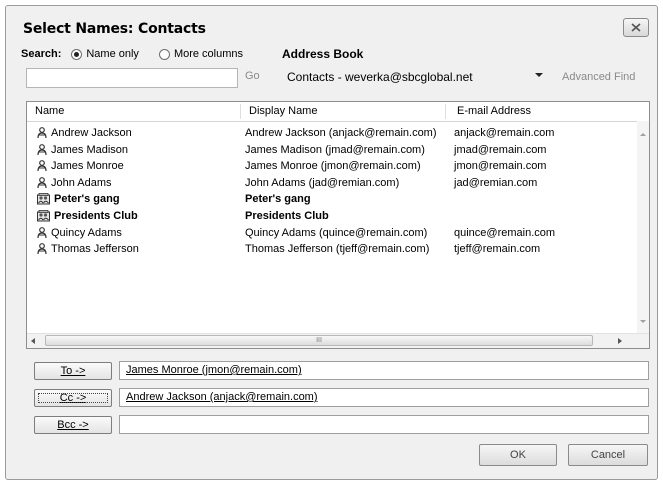 The height and width of the screenshot is (483, 663). Describe the element at coordinates (384, 397) in the screenshot. I see `cc-field: Andrew Jackson (anjack@remain.com)` at that location.